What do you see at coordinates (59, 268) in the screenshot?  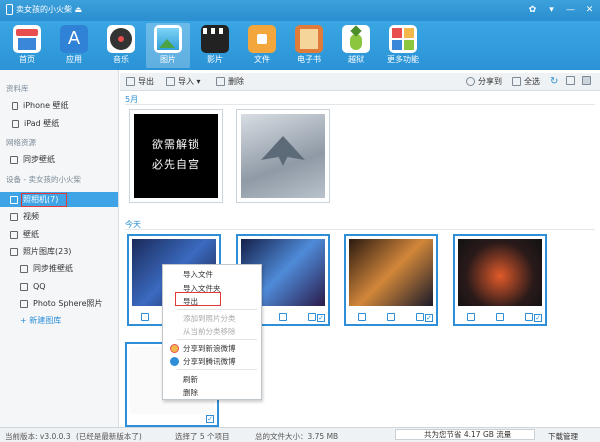 I see `sidebar-item-sync-push: 同步推壁纸` at bounding box center [59, 268].